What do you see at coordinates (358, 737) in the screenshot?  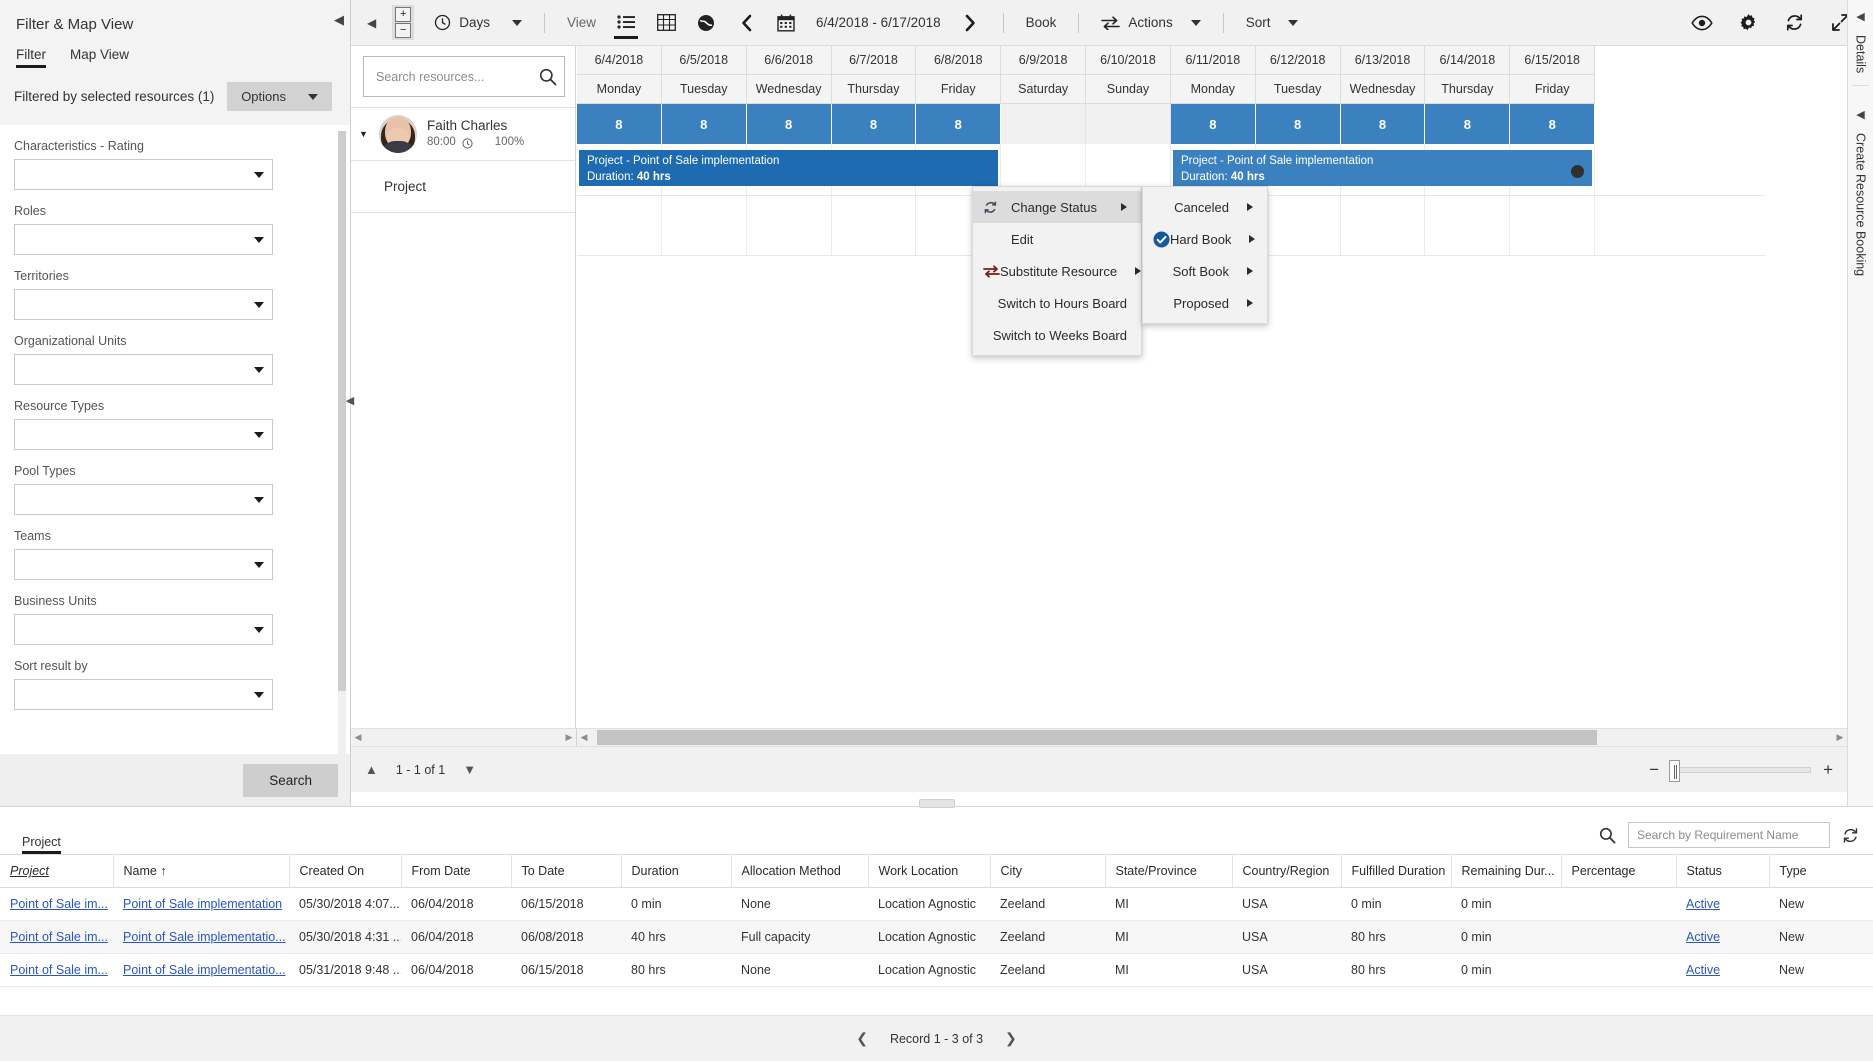 I see `scroll-left-arrow: ◀` at bounding box center [358, 737].